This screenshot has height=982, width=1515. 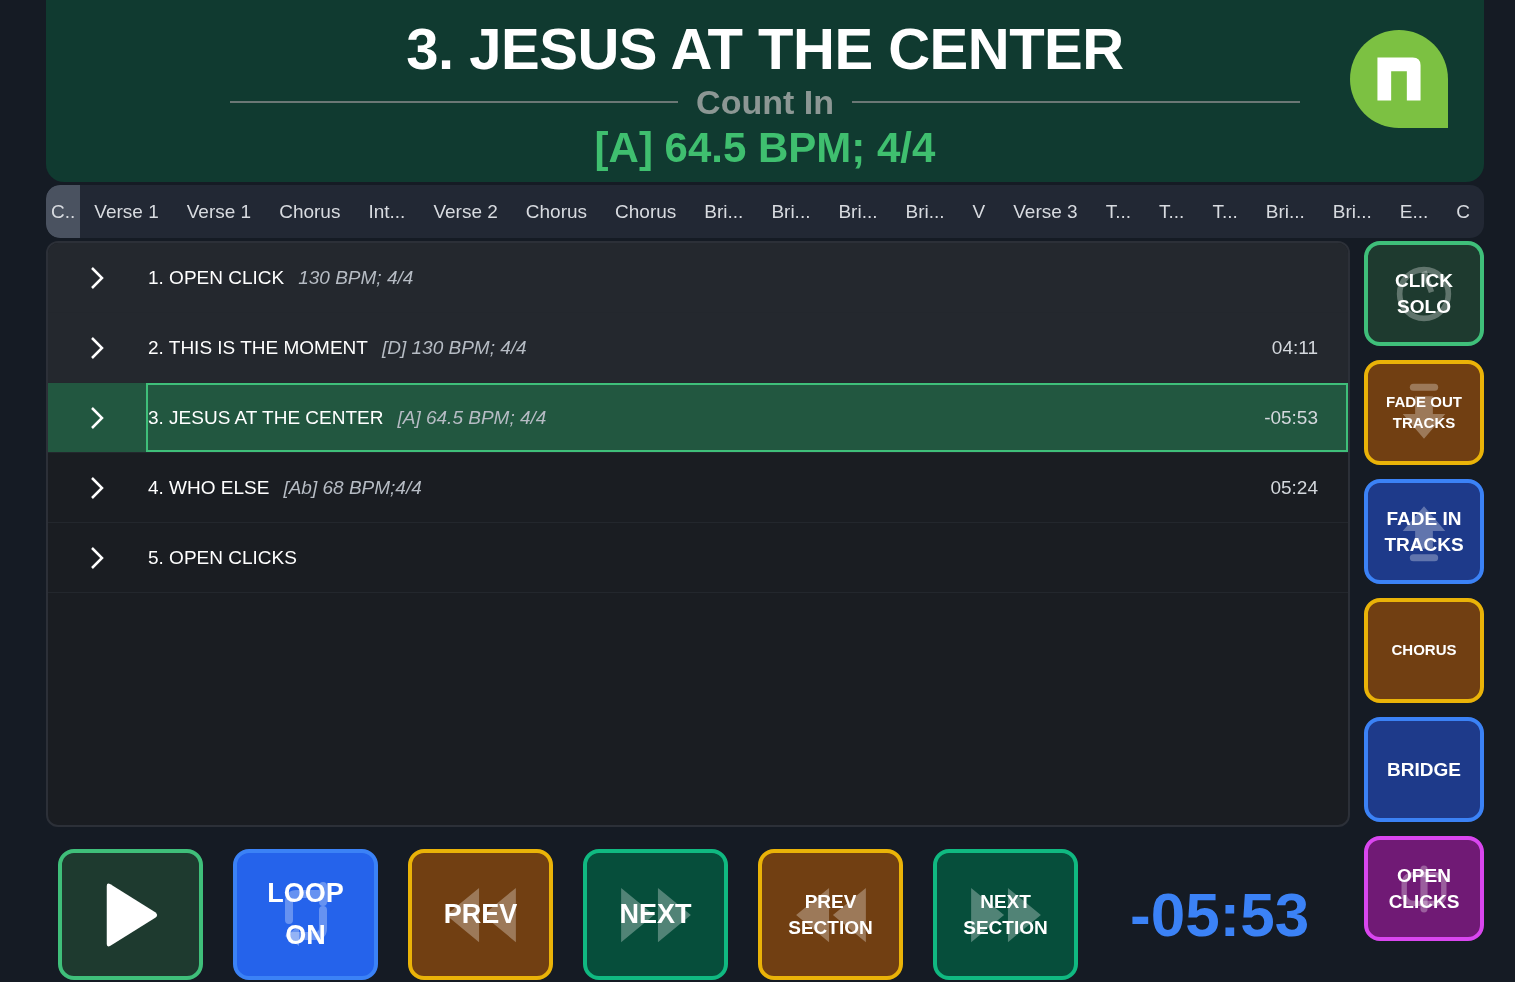 What do you see at coordinates (765, 148) in the screenshot?
I see `song-info: [A] 64.5 BPM; 4/4` at bounding box center [765, 148].